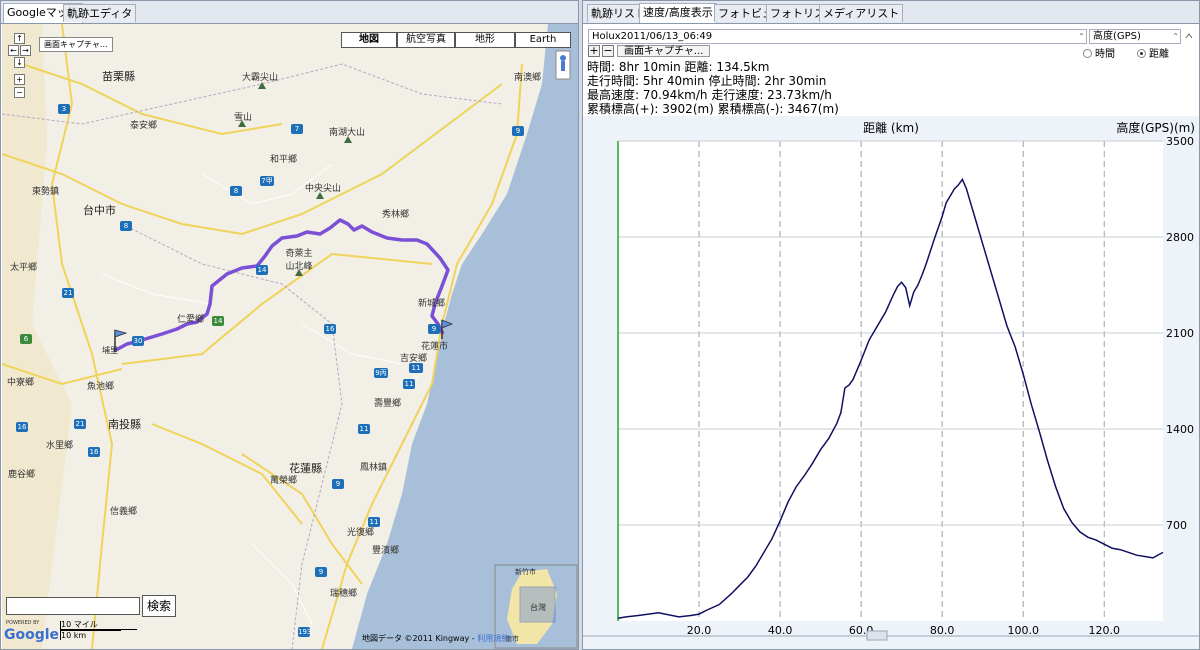 This screenshot has width=1200, height=650. I want to click on label-heping: 和平鄉, so click(284, 160).